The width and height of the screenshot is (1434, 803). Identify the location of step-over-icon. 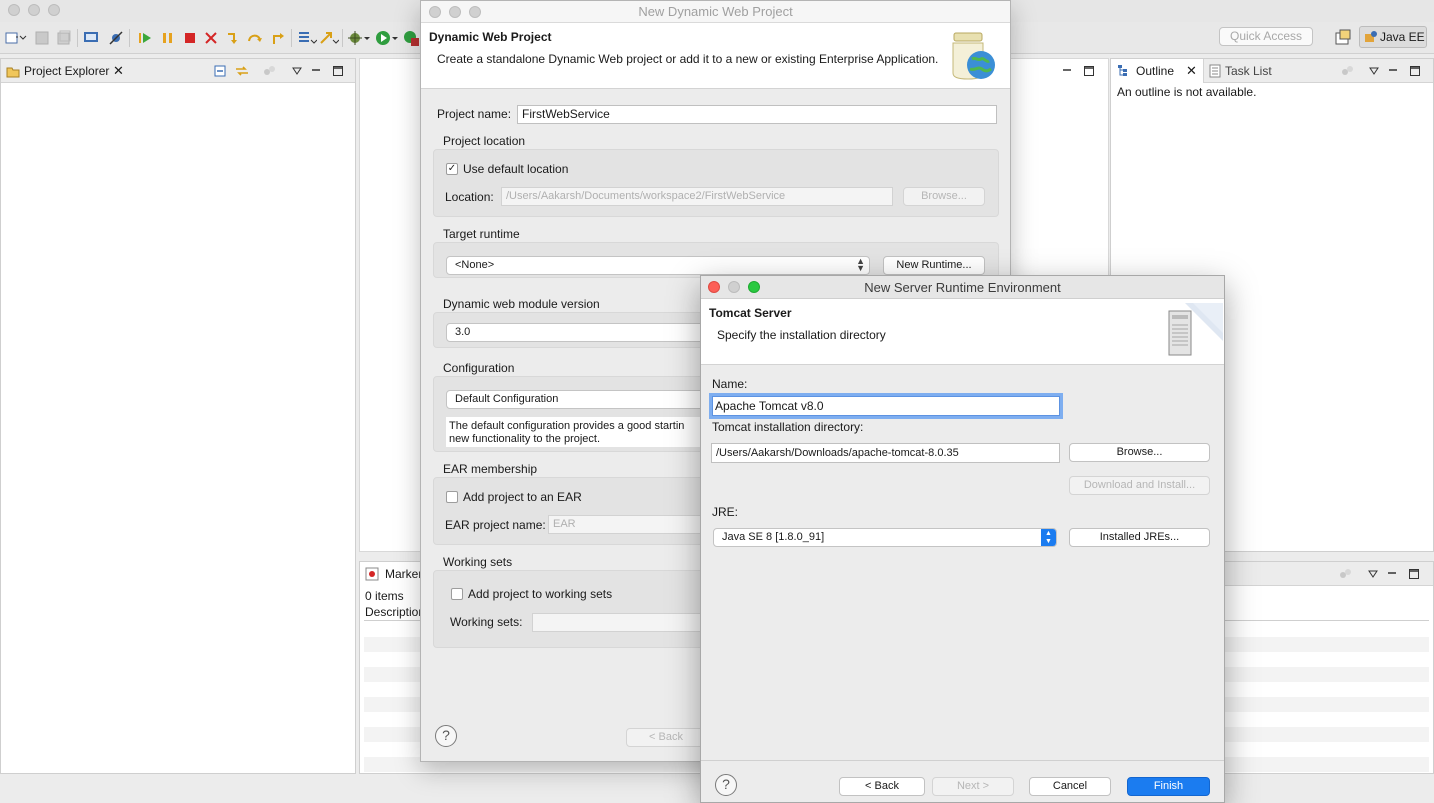
(255, 38).